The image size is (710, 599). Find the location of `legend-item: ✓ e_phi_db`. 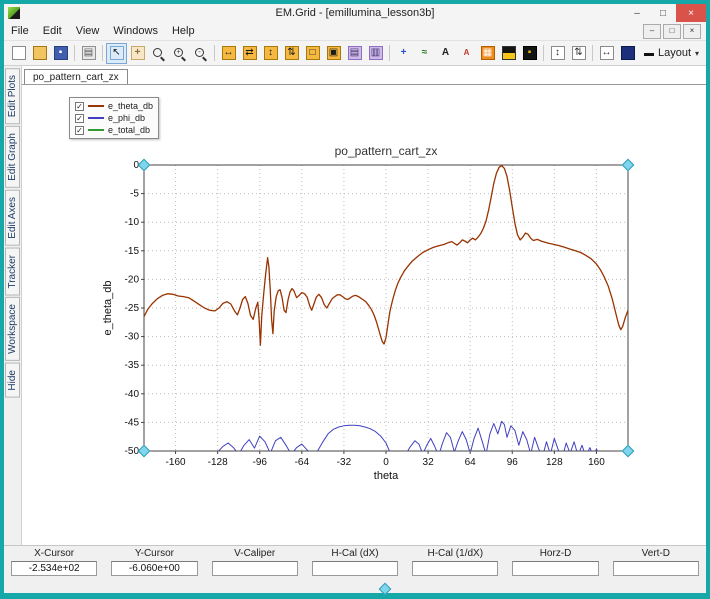

legend-item: ✓ e_phi_db is located at coordinates (114, 118).